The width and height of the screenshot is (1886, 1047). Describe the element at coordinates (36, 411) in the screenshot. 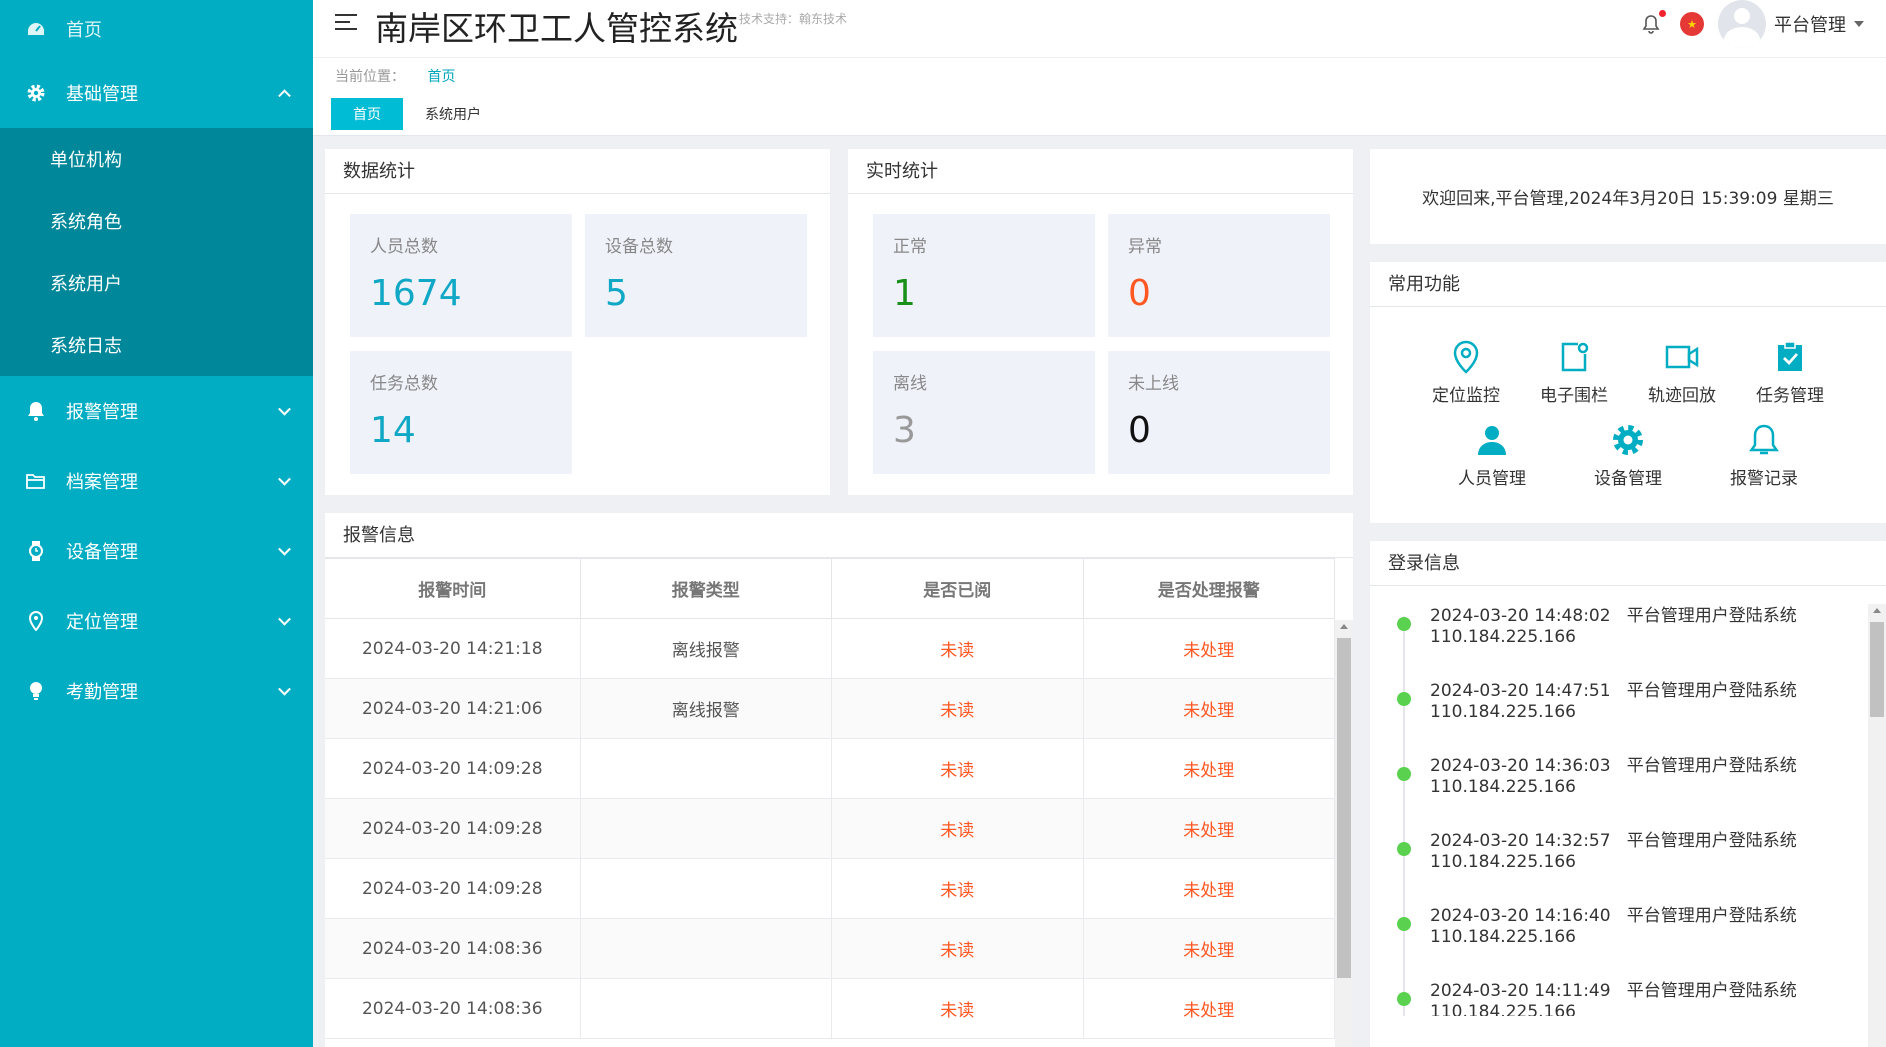

I see `bell-icon` at that location.